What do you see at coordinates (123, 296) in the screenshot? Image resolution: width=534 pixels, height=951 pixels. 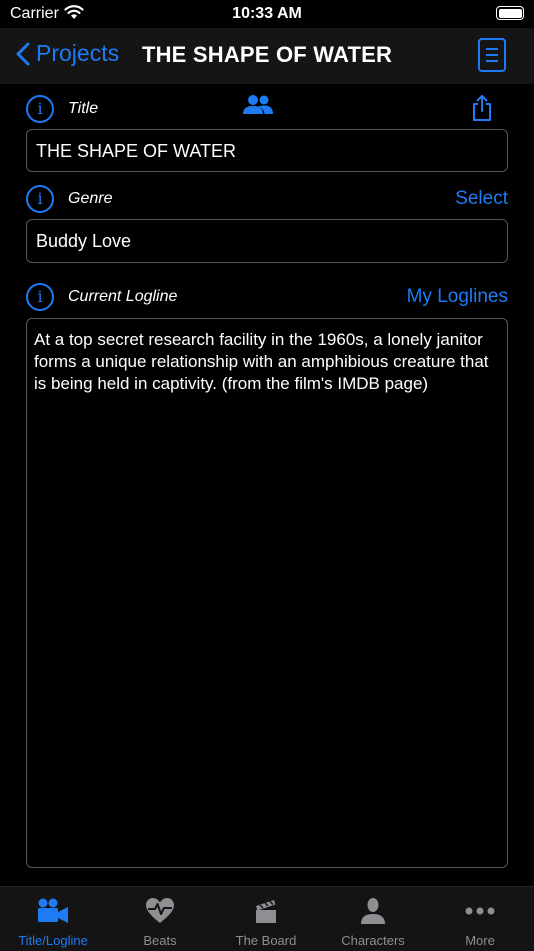 I see `logline-label: Current Logline` at bounding box center [123, 296].